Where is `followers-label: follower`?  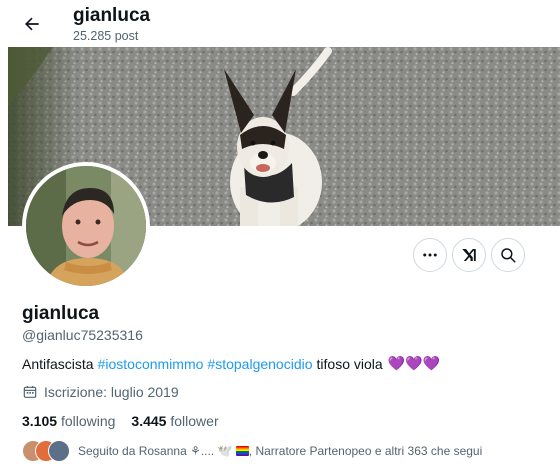 followers-label: follower is located at coordinates (194, 421).